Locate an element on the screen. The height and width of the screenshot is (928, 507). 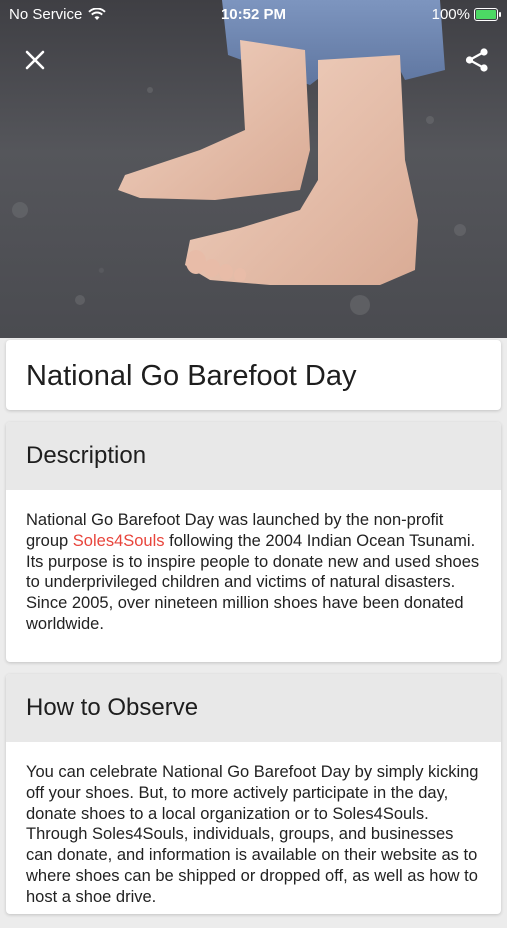
share-icon is located at coordinates (476, 60).